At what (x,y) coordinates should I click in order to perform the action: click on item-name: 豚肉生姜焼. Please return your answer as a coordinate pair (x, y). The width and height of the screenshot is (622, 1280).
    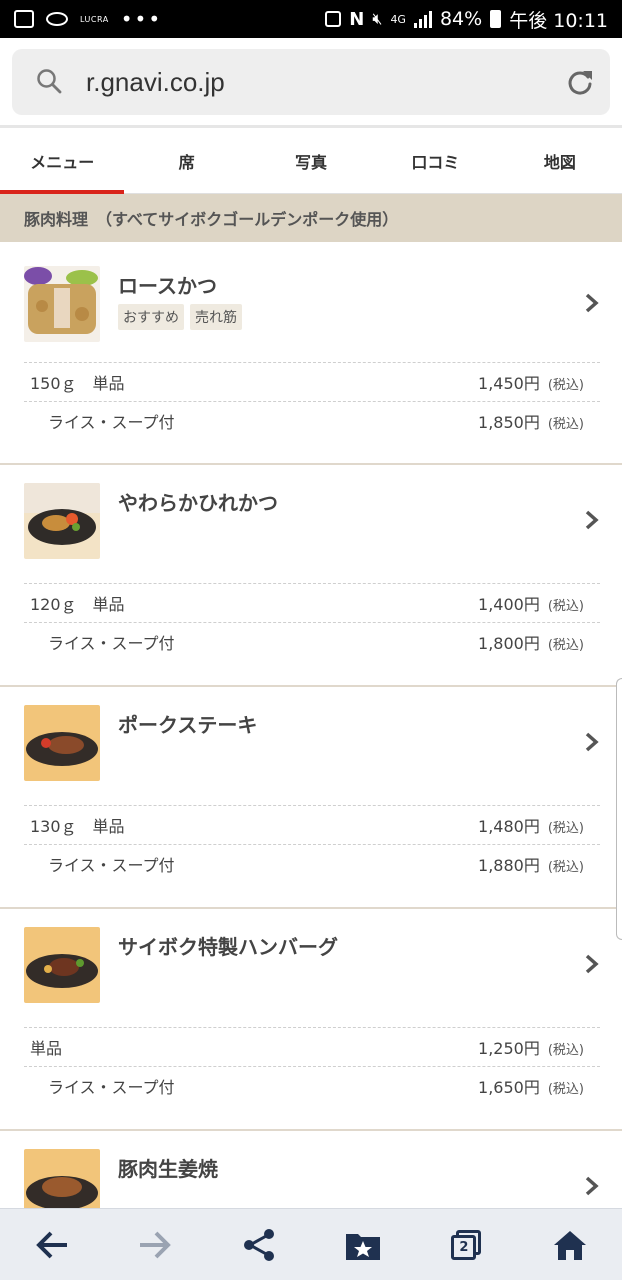
    Looking at the image, I should click on (168, 1169).